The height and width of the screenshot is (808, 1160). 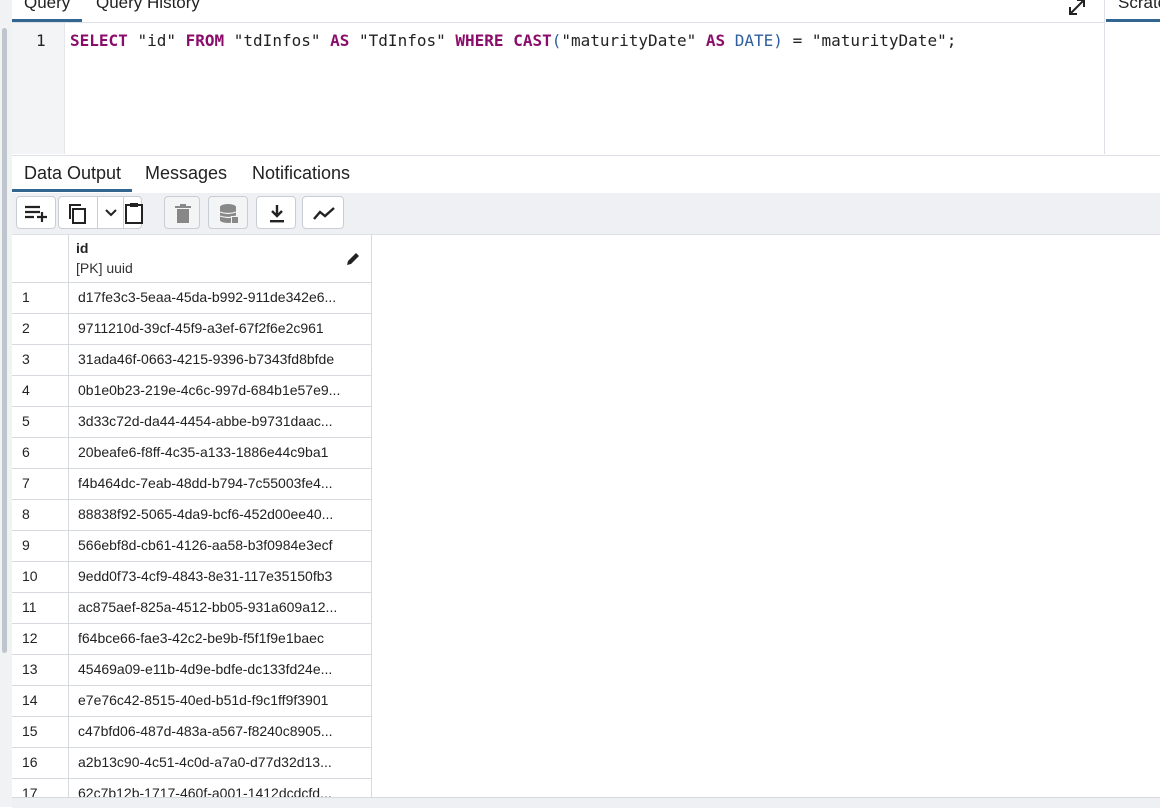 I want to click on delete-button, so click(x=182, y=212).